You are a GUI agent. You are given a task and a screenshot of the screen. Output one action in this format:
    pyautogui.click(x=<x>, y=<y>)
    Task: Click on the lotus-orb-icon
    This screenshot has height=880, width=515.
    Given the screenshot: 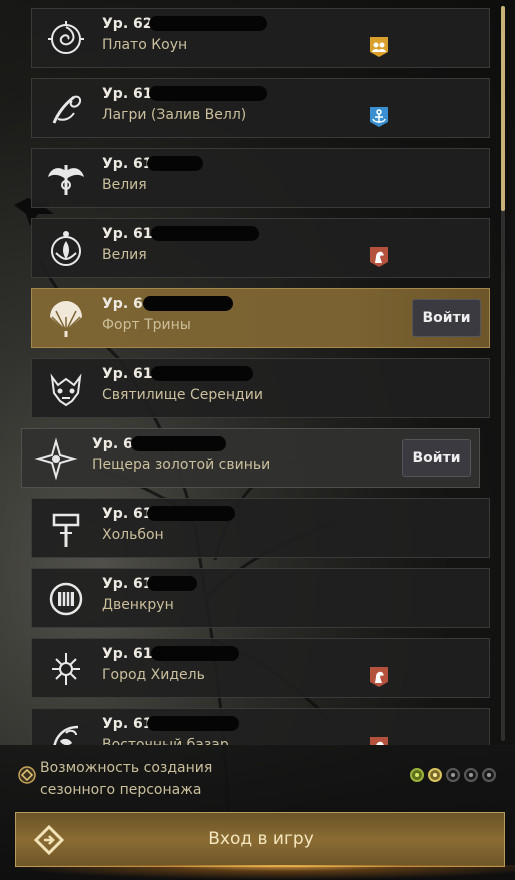 What is the action you would take?
    pyautogui.click(x=66, y=249)
    